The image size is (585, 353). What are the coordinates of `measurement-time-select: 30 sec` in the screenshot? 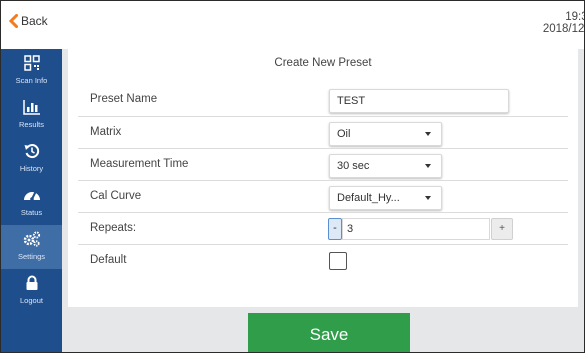 It's located at (385, 166).